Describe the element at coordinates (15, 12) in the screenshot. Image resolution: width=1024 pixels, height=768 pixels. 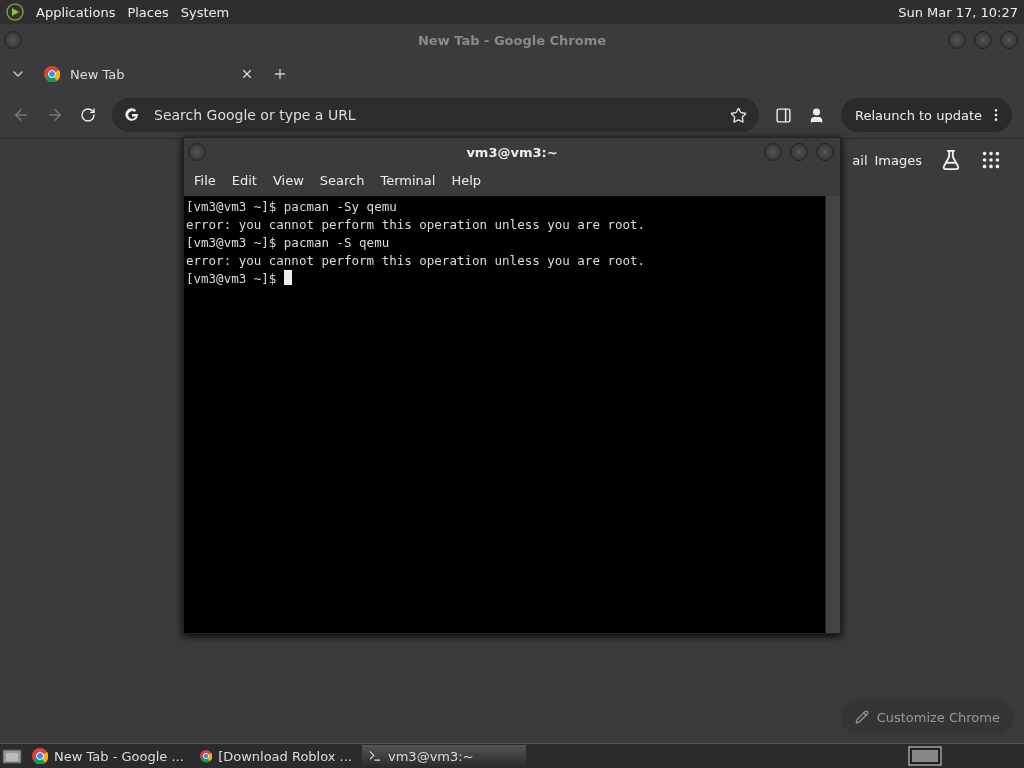
I see `distro-logo-icon` at that location.